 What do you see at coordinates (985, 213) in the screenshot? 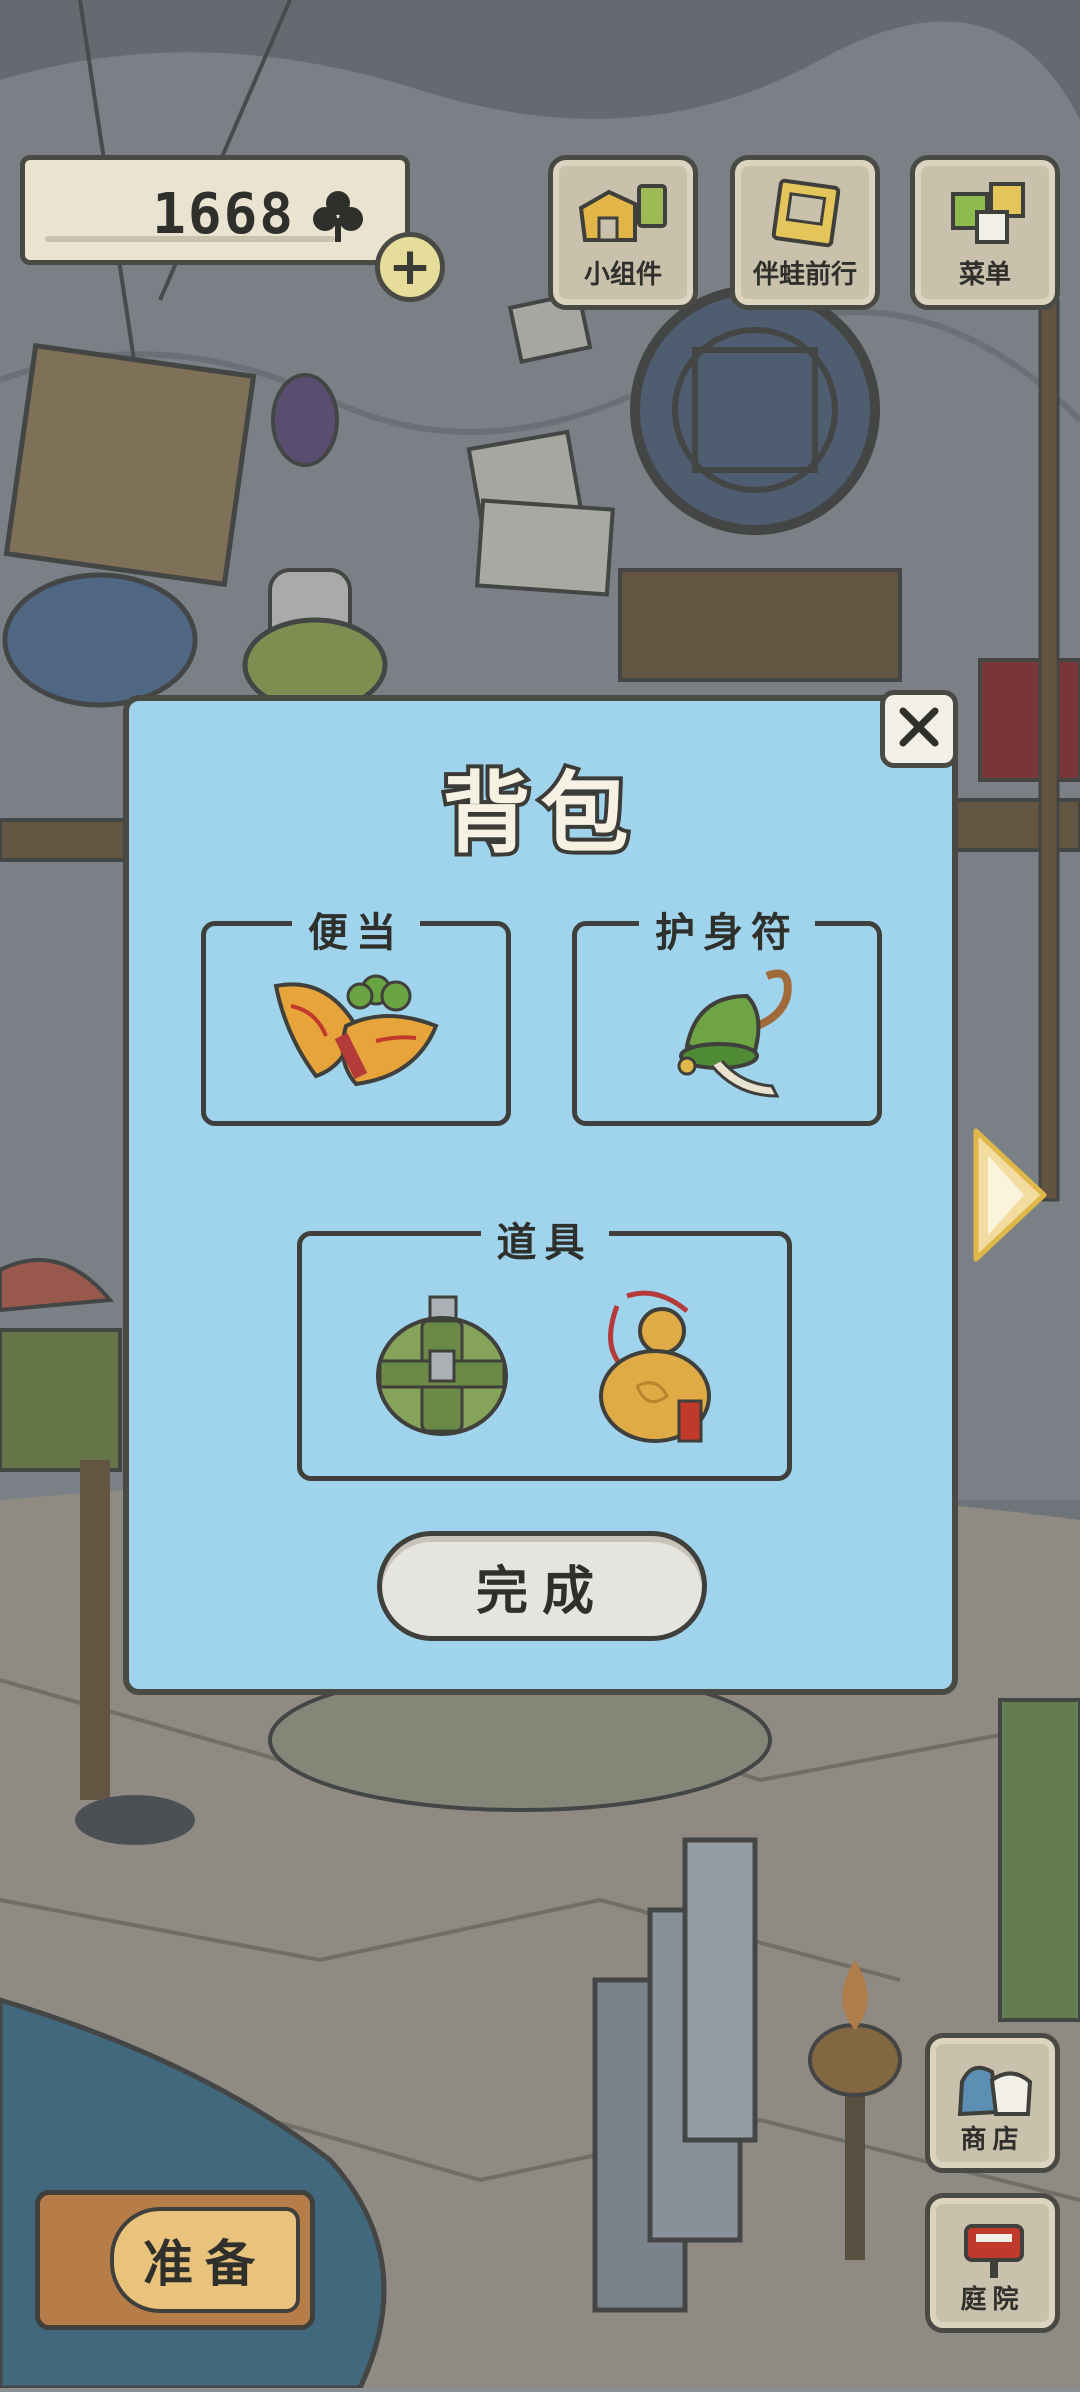
I see `menu-cards-icon` at bounding box center [985, 213].